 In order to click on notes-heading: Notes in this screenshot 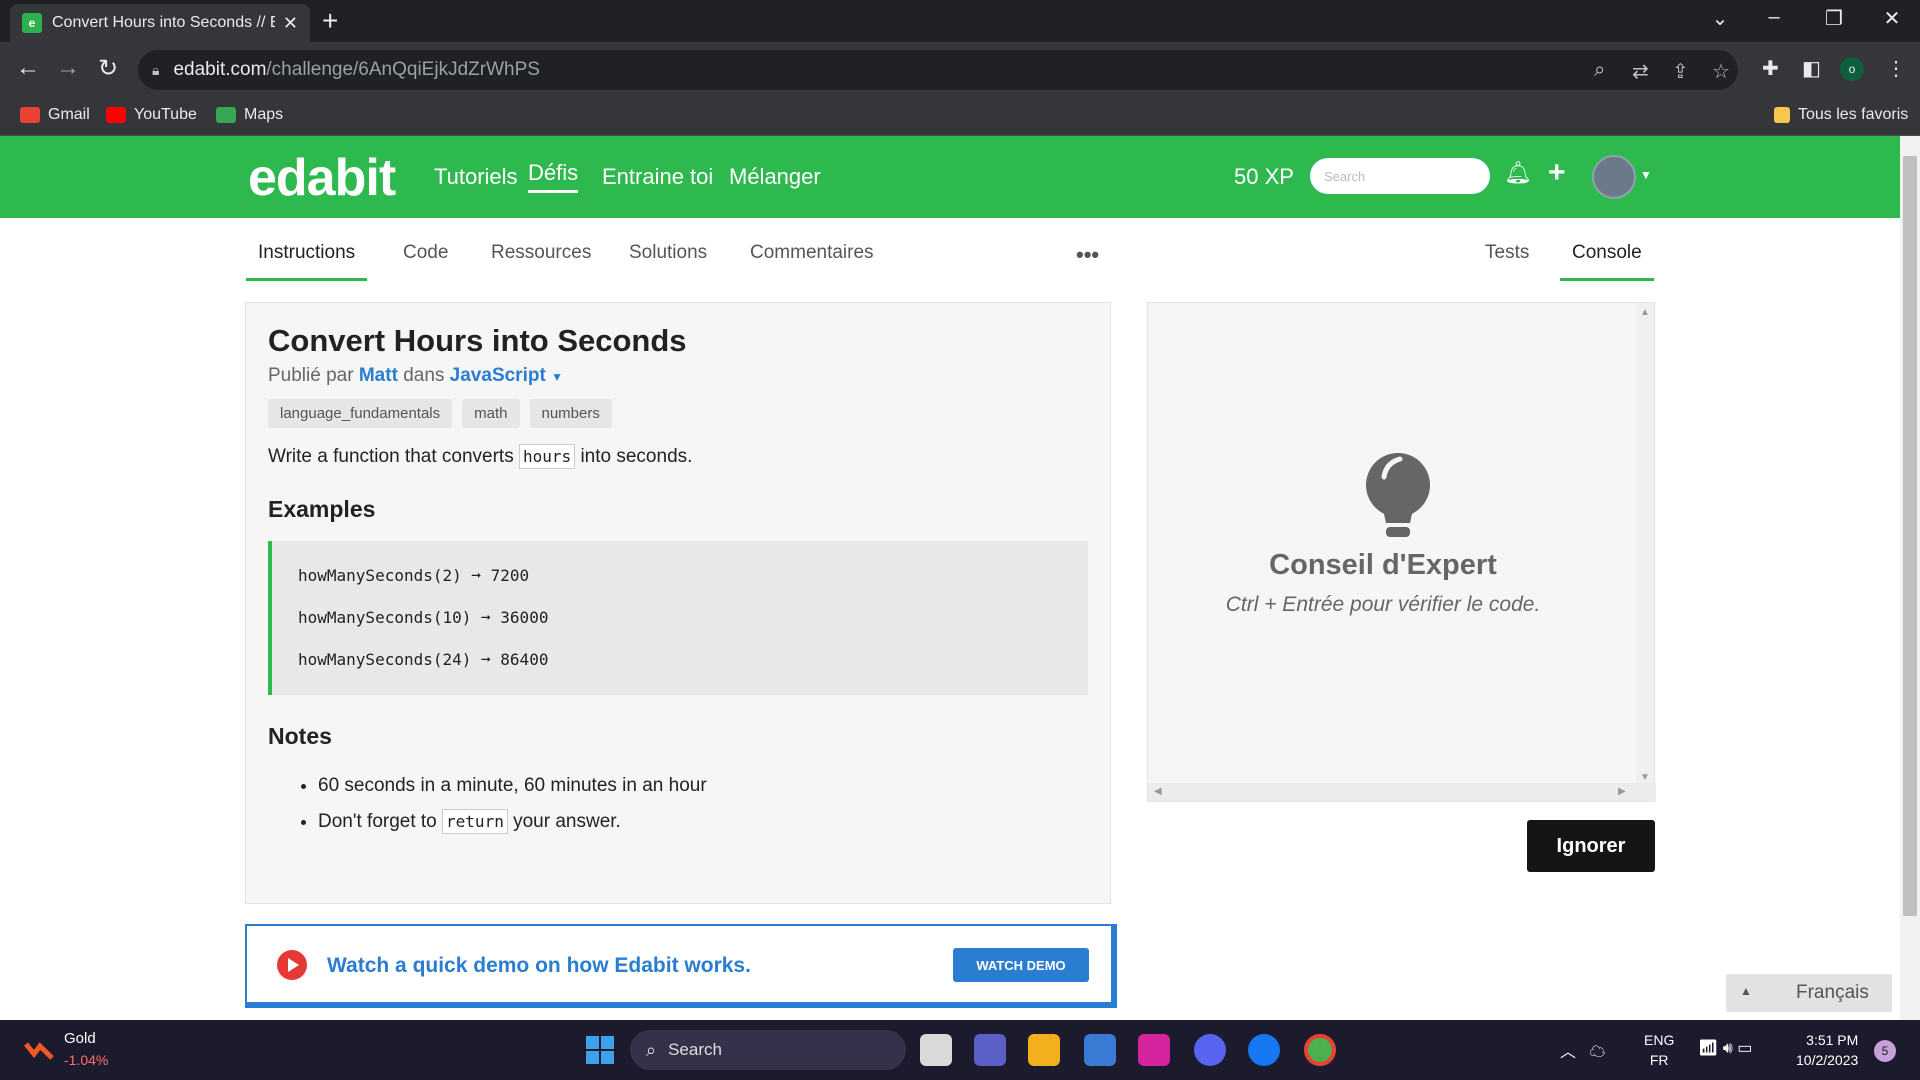, I will do `click(300, 736)`.